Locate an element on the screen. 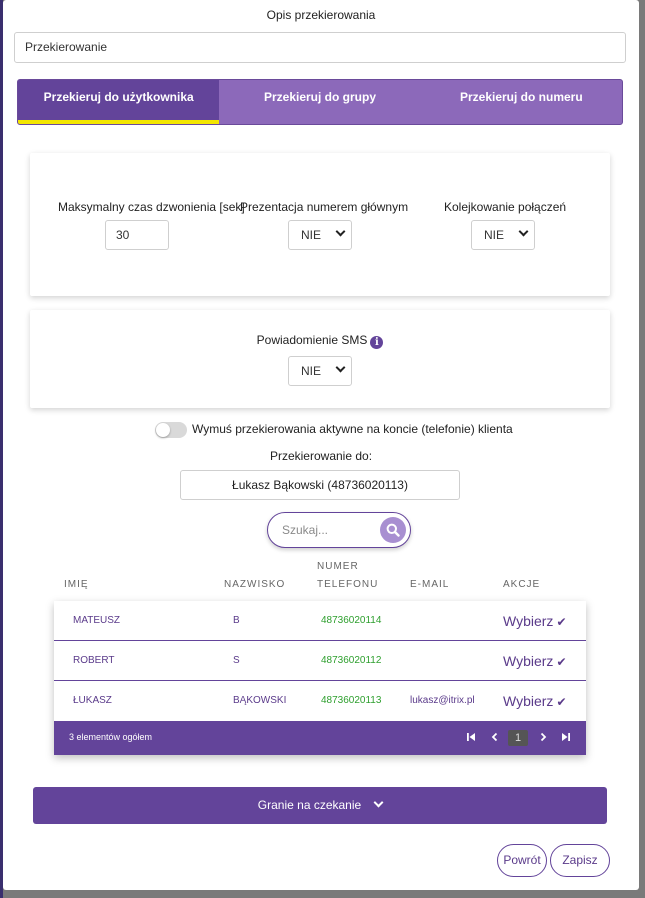 This screenshot has height=898, width=645. hold-music-label: Granie na czekanie is located at coordinates (309, 805).